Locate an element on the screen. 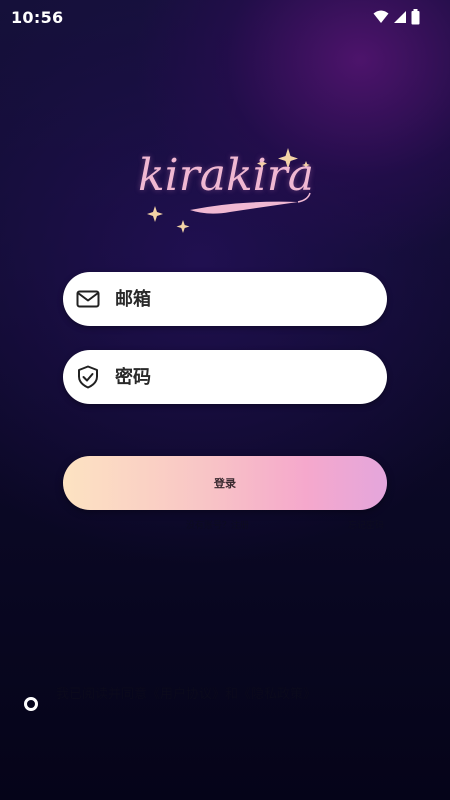 Image resolution: width=450 pixels, height=800 pixels. status-time: 10:56 is located at coordinates (37, 17).